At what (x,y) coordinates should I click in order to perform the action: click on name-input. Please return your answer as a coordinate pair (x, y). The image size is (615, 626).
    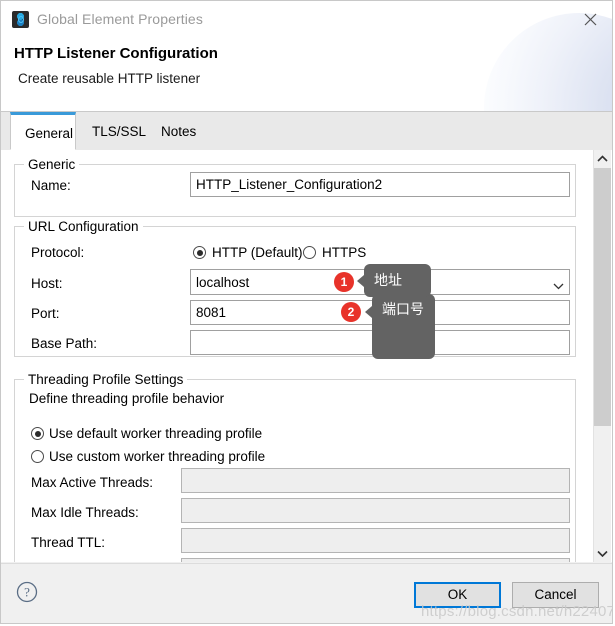
    Looking at the image, I should click on (380, 184).